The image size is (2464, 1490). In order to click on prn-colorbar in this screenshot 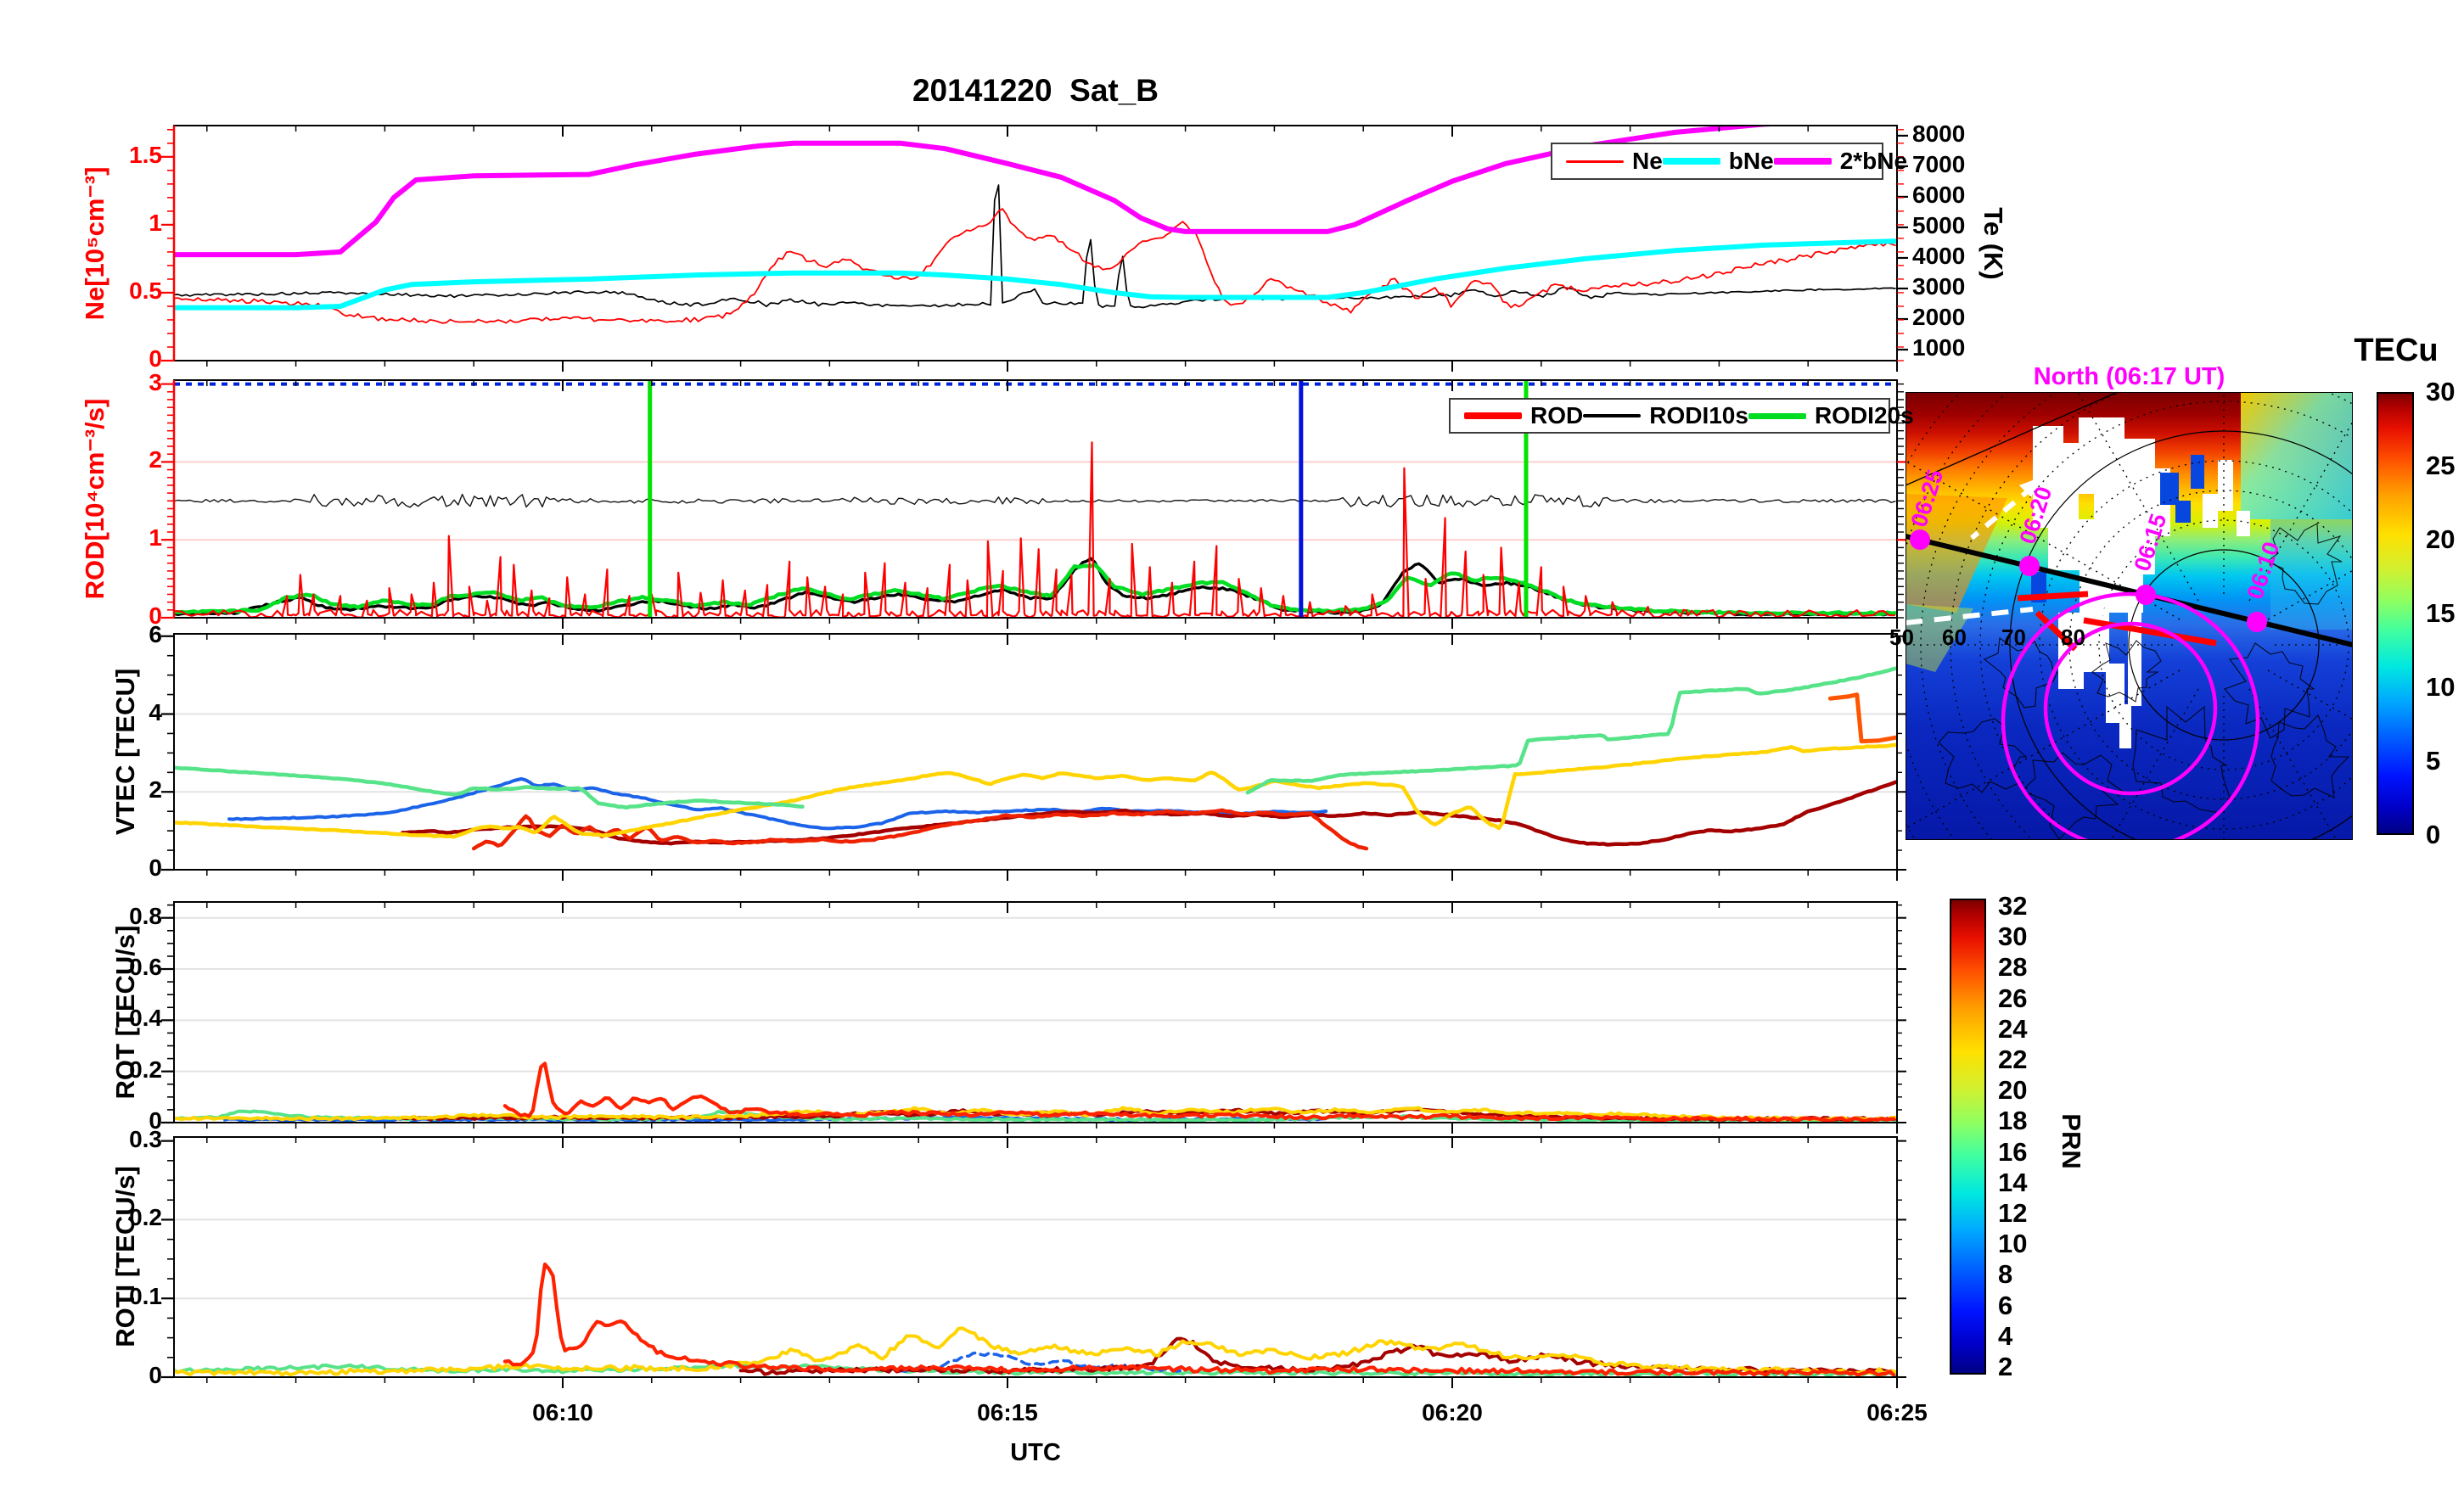, I will do `click(1968, 1137)`.